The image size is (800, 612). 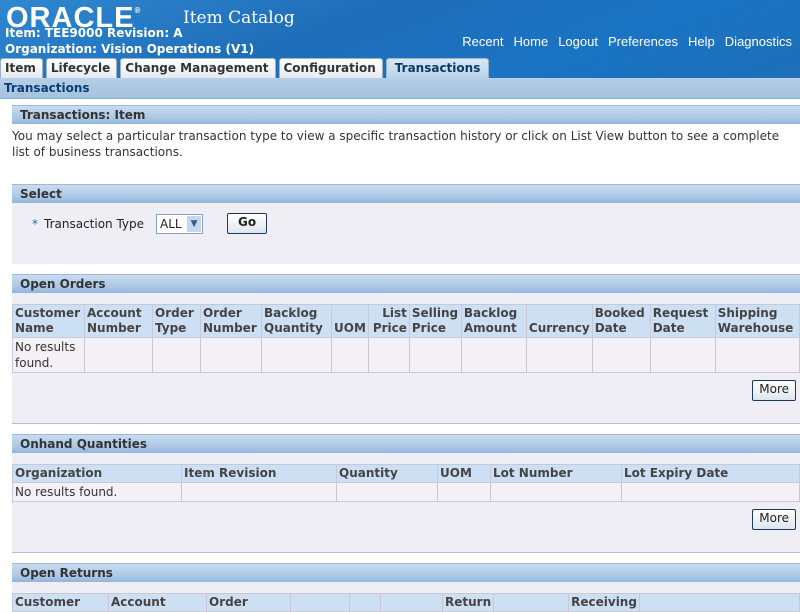 What do you see at coordinates (118, 321) in the screenshot?
I see `col-account-number: Account Number` at bounding box center [118, 321].